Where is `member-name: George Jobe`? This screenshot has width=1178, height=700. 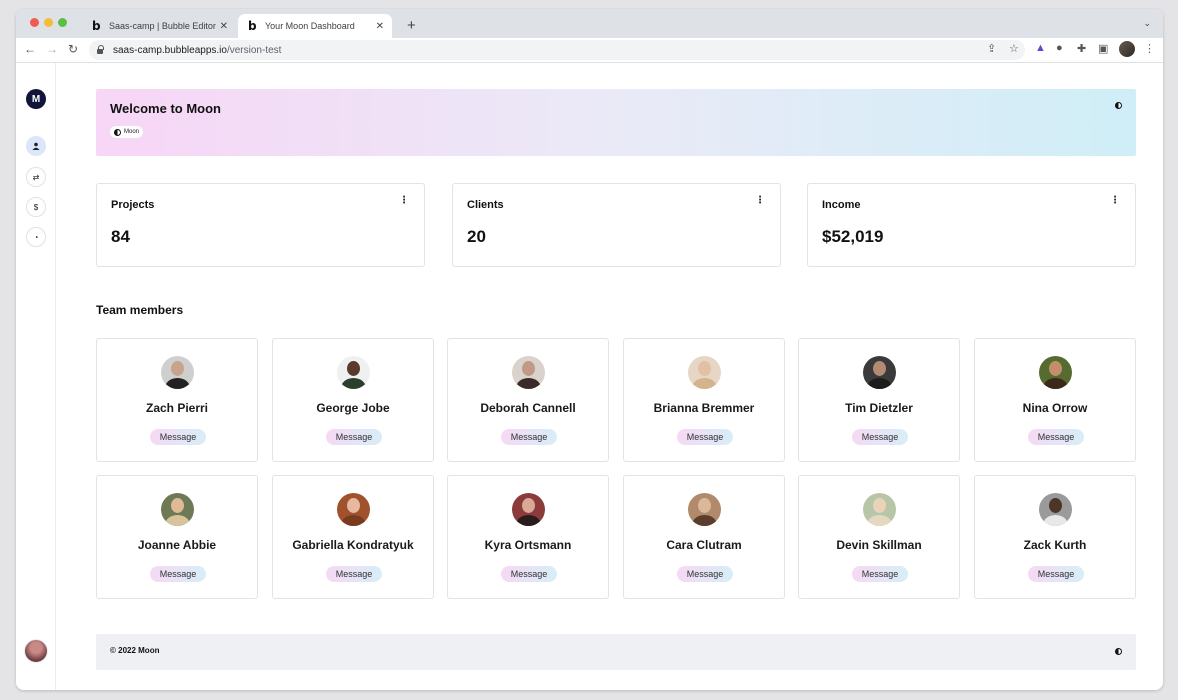 member-name: George Jobe is located at coordinates (353, 408).